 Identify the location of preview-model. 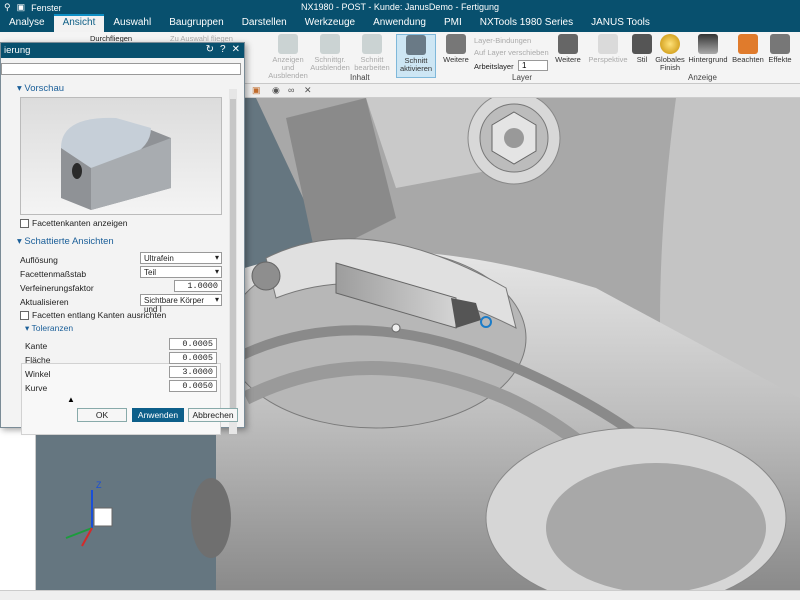
(116, 163).